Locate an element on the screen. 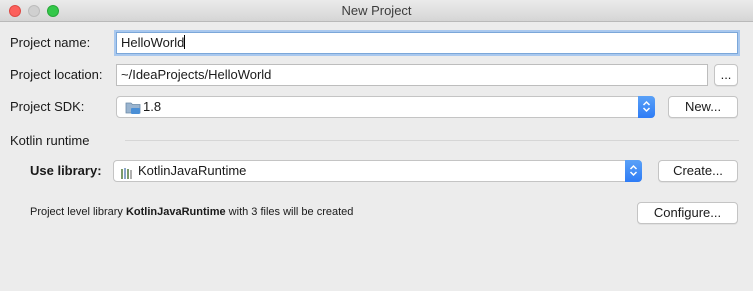  project-name-label: Project name: is located at coordinates (50, 42).